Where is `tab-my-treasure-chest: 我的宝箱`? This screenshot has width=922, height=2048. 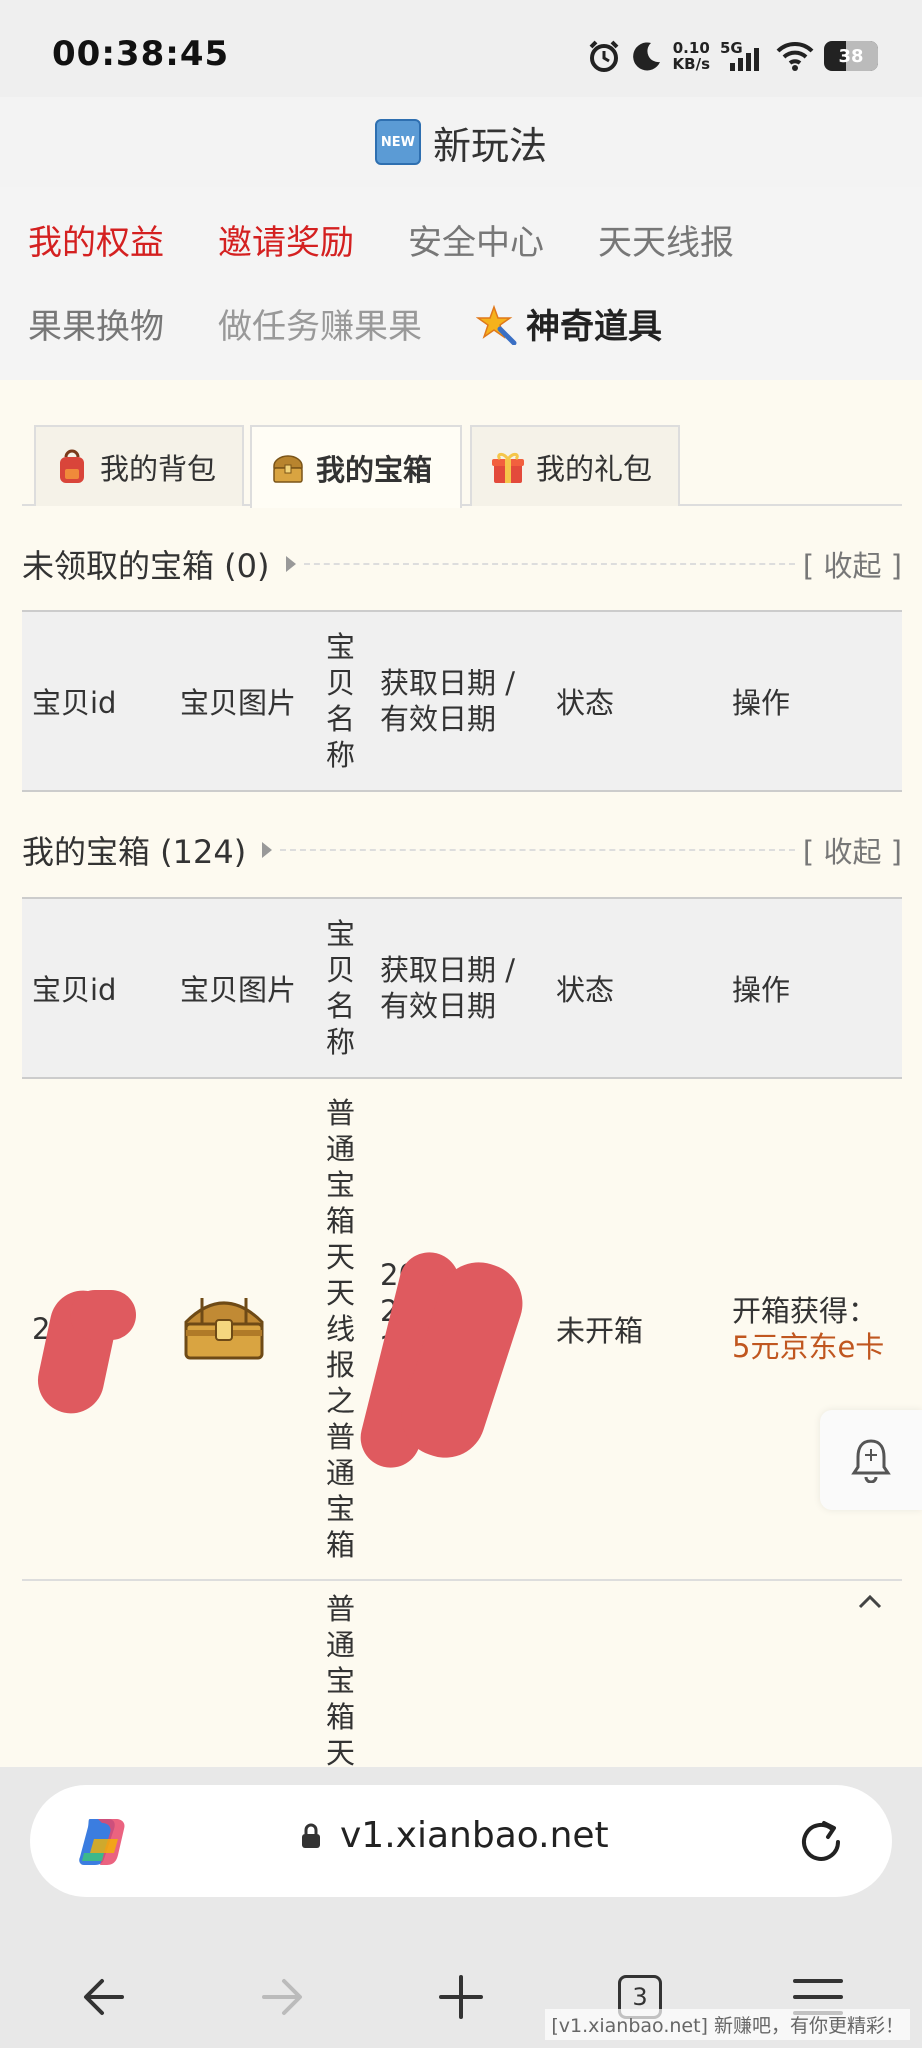
tab-my-treasure-chest: 我的宝箱 is located at coordinates (356, 466).